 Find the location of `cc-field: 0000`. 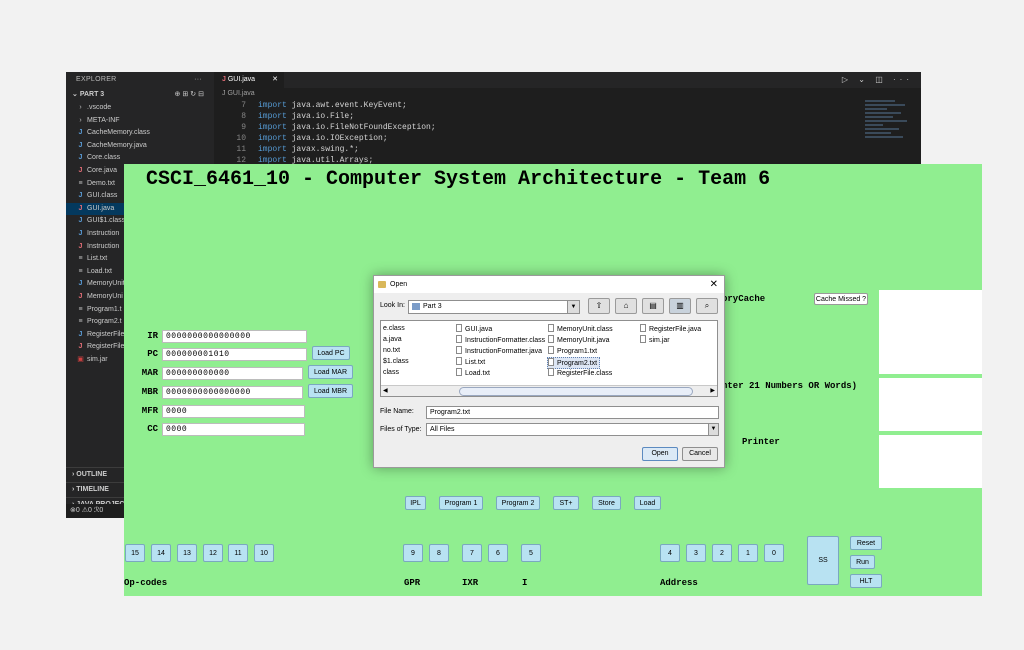

cc-field: 0000 is located at coordinates (233, 429).